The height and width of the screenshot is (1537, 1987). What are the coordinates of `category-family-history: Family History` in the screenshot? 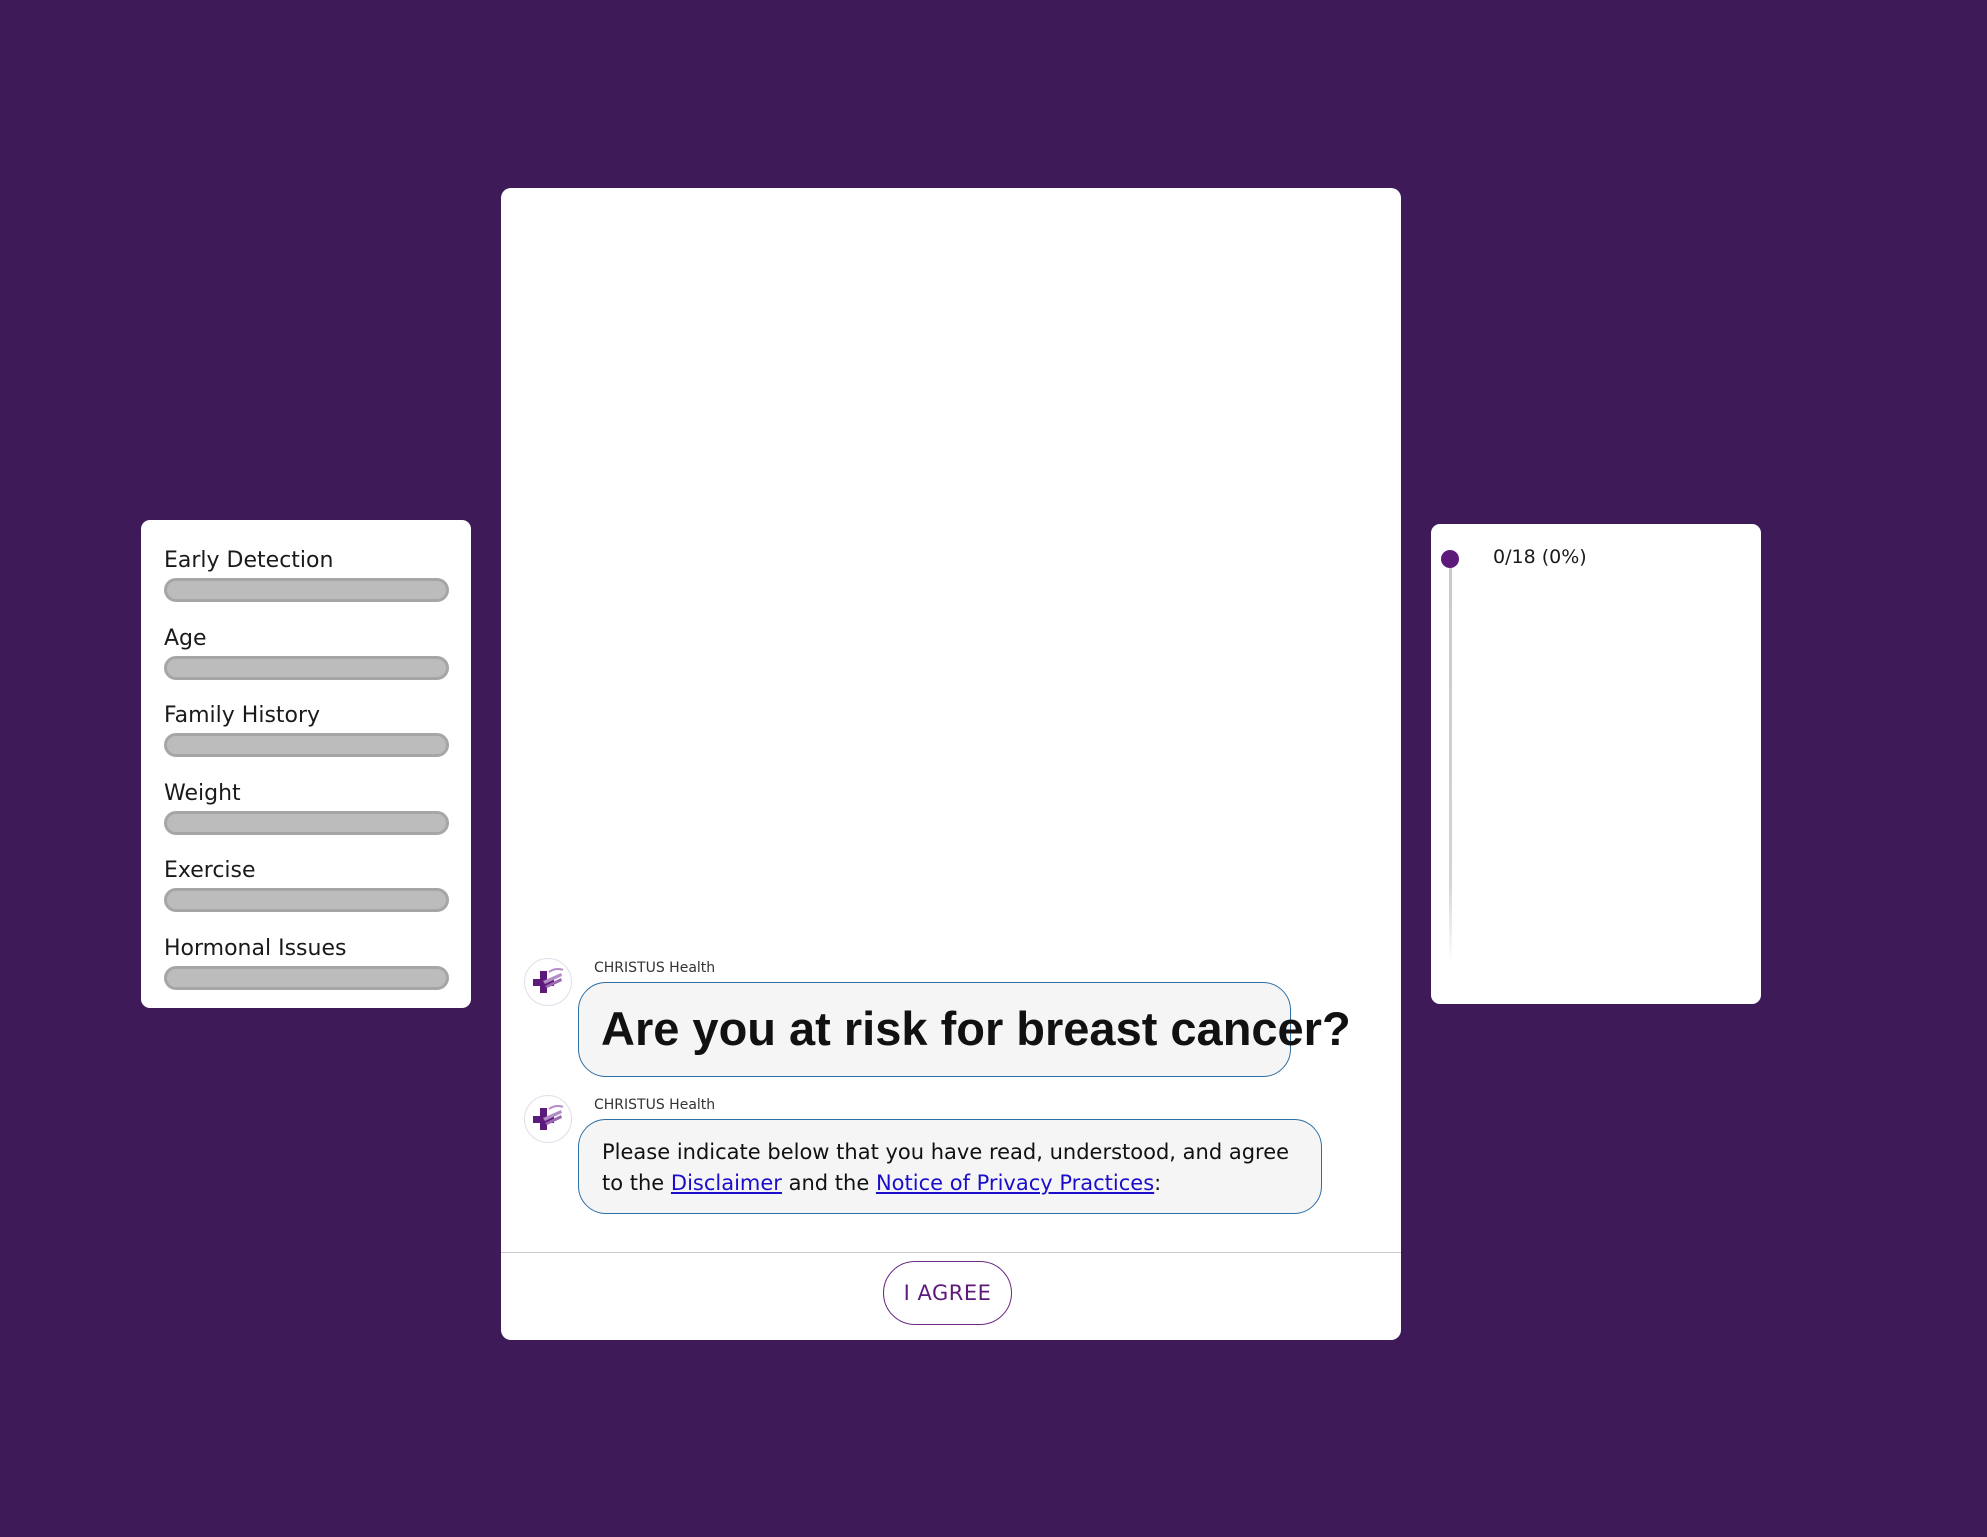 It's located at (306, 740).